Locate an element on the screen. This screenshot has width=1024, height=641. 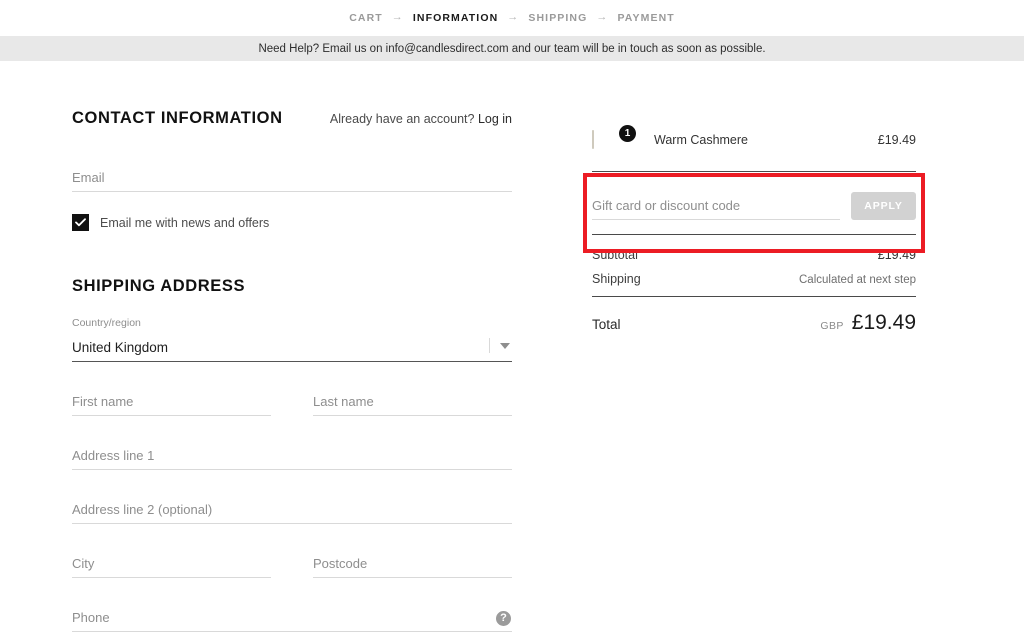
checkout-breadcrumb: CART → INFORMATION → SHIPPING → PAYMENT is located at coordinates (512, 18).